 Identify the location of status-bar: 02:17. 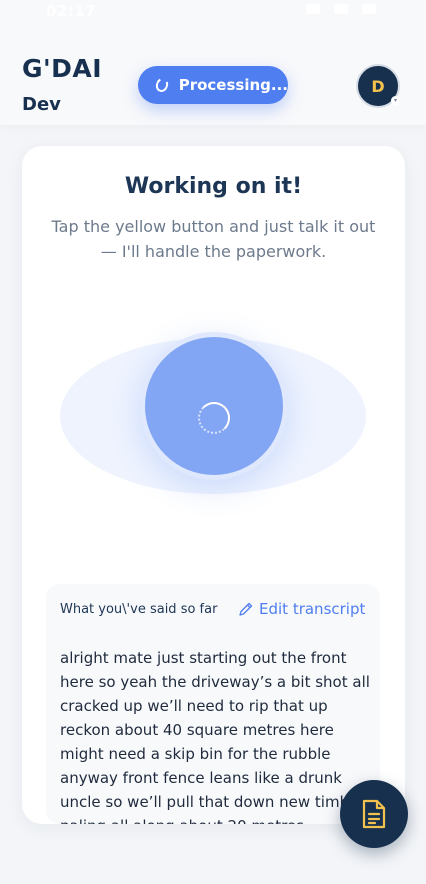
(213, 12).